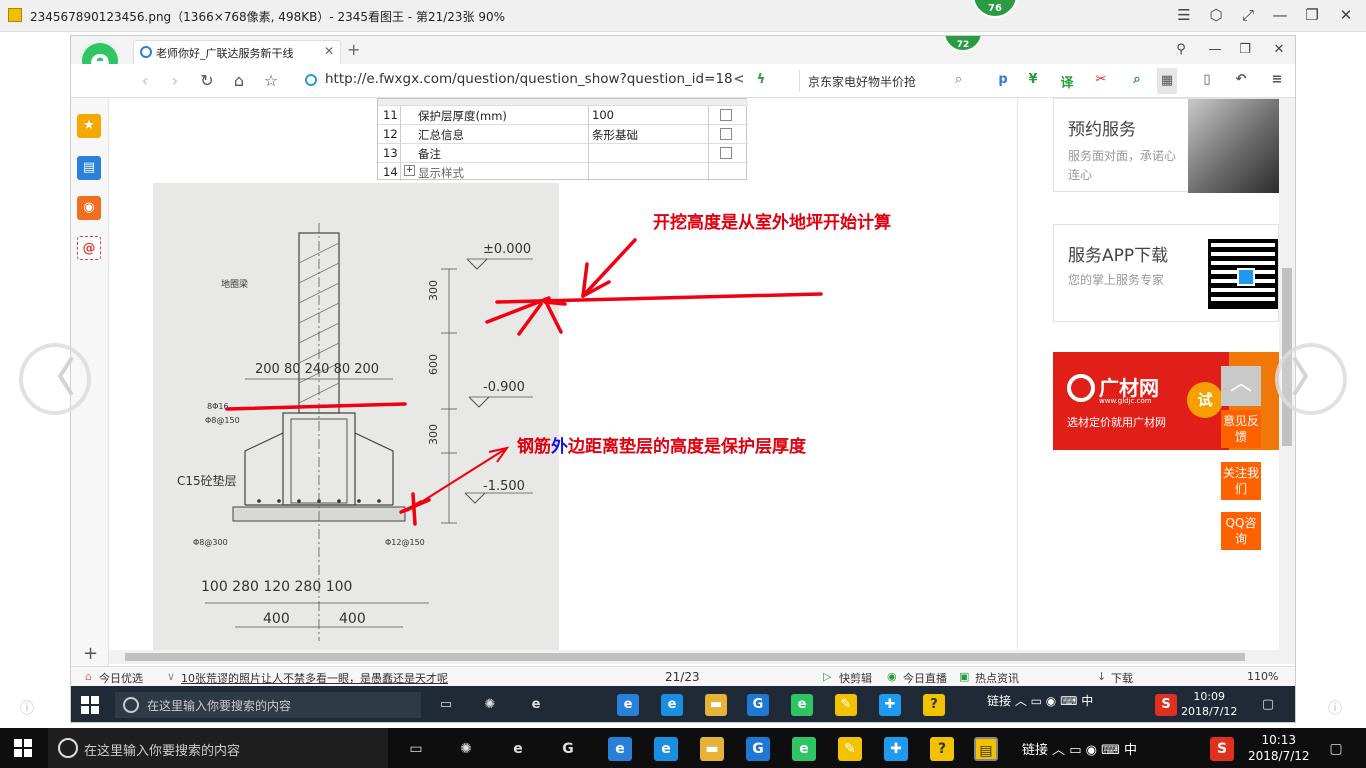 The height and width of the screenshot is (768, 1366). What do you see at coordinates (145, 81) in the screenshot?
I see `back-icon: ‹` at bounding box center [145, 81].